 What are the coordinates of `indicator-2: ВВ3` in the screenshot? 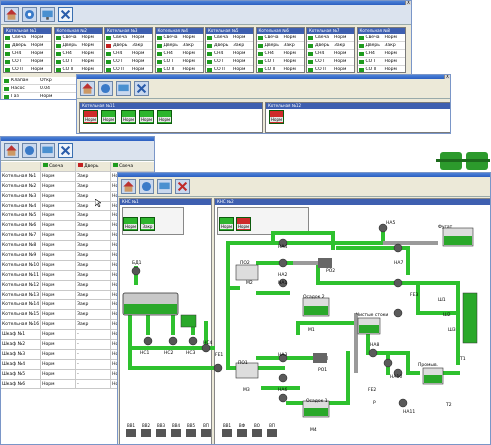 It's located at (161, 430).